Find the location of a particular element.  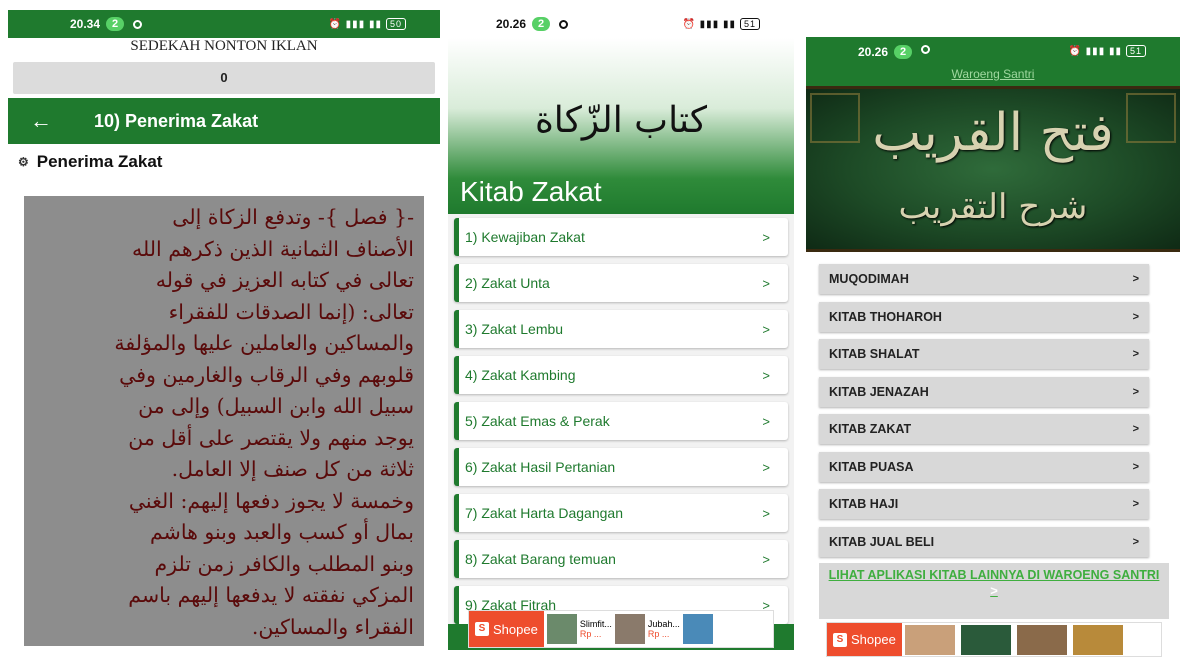

back-arrow-icon: ← is located at coordinates (50, 121).